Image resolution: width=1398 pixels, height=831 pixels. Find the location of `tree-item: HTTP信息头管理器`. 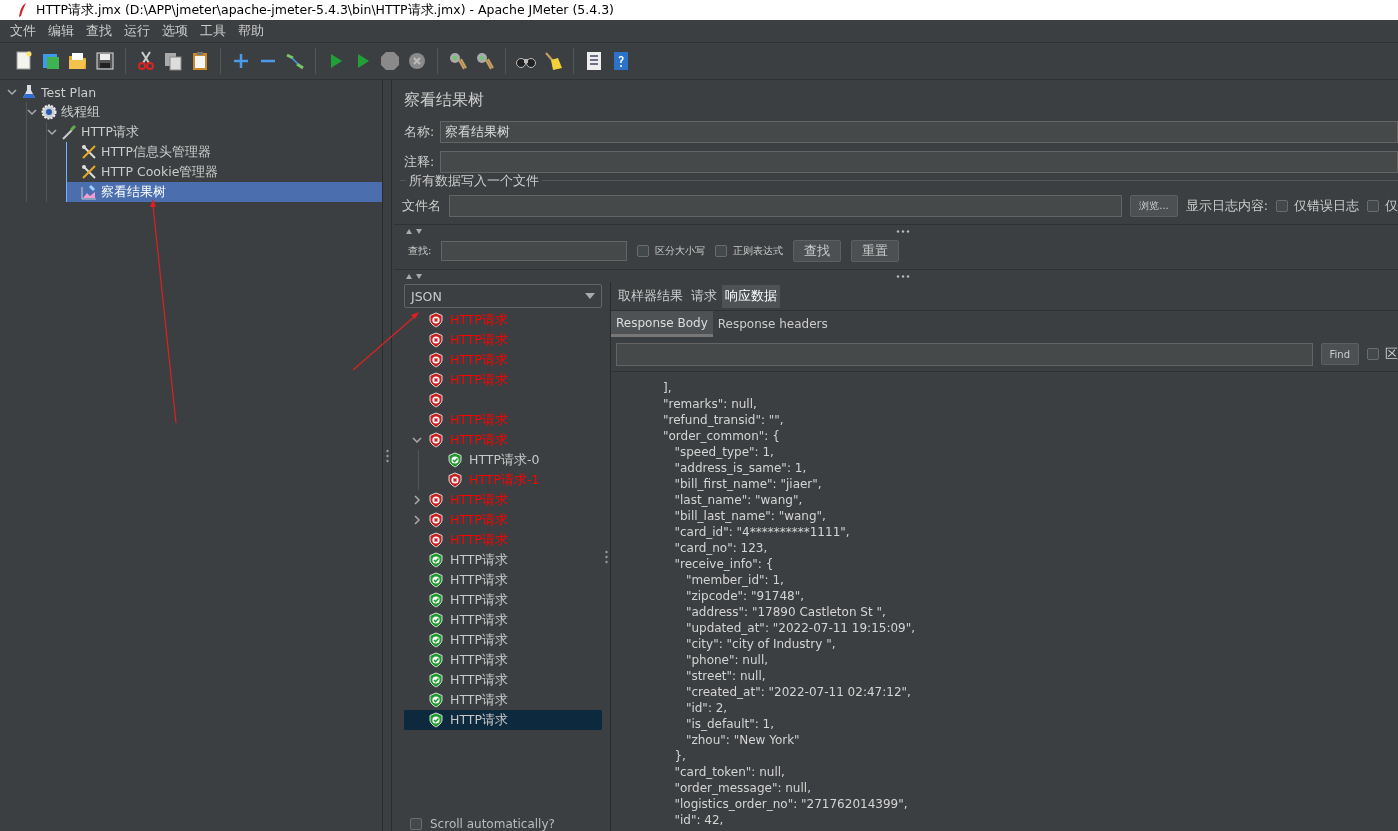

tree-item: HTTP信息头管理器 is located at coordinates (224, 152).